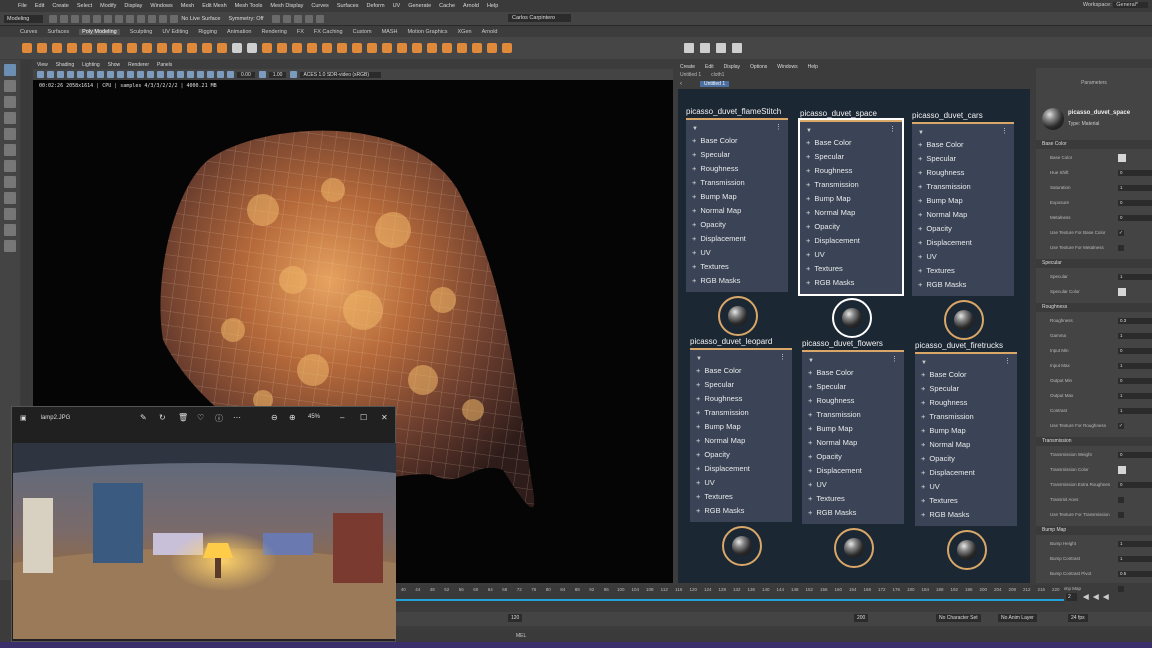 The image size is (1152, 648). What do you see at coordinates (966, 145) in the screenshot?
I see `channel-base-color: Base Color` at bounding box center [966, 145].